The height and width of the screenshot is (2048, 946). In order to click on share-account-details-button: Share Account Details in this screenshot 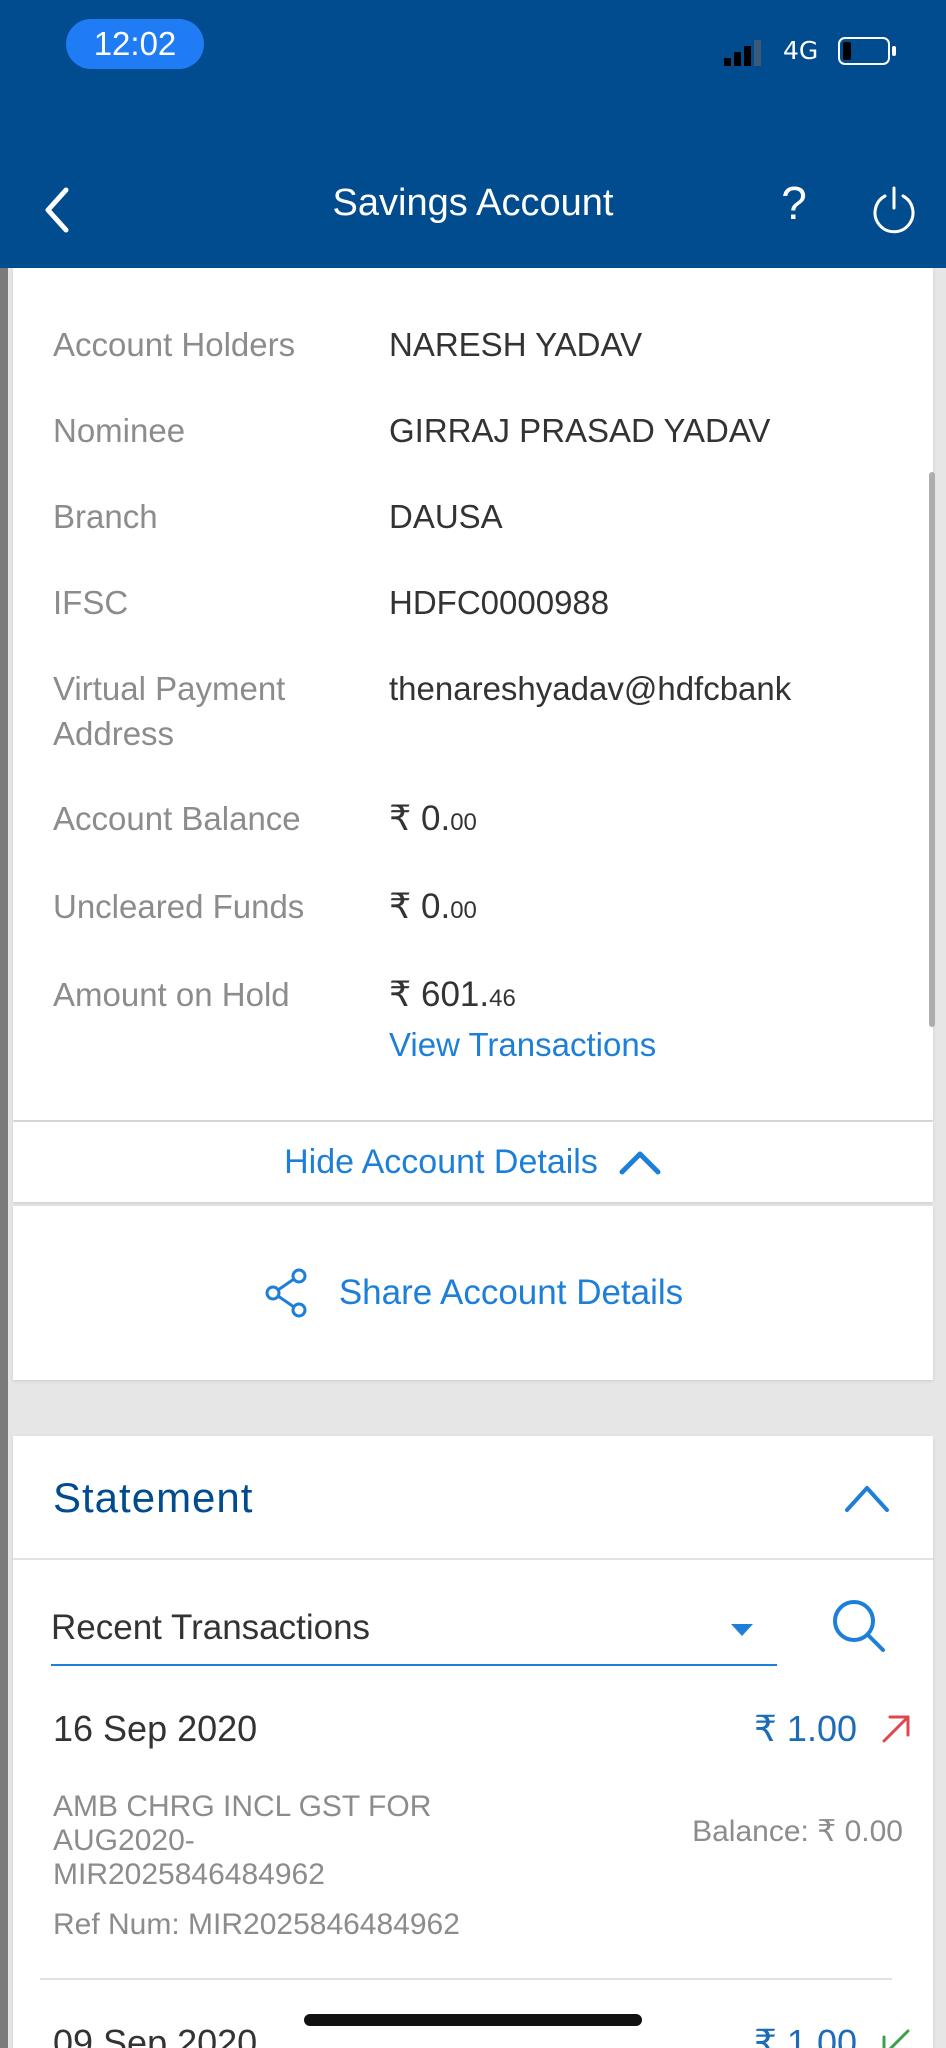, I will do `click(473, 1293)`.